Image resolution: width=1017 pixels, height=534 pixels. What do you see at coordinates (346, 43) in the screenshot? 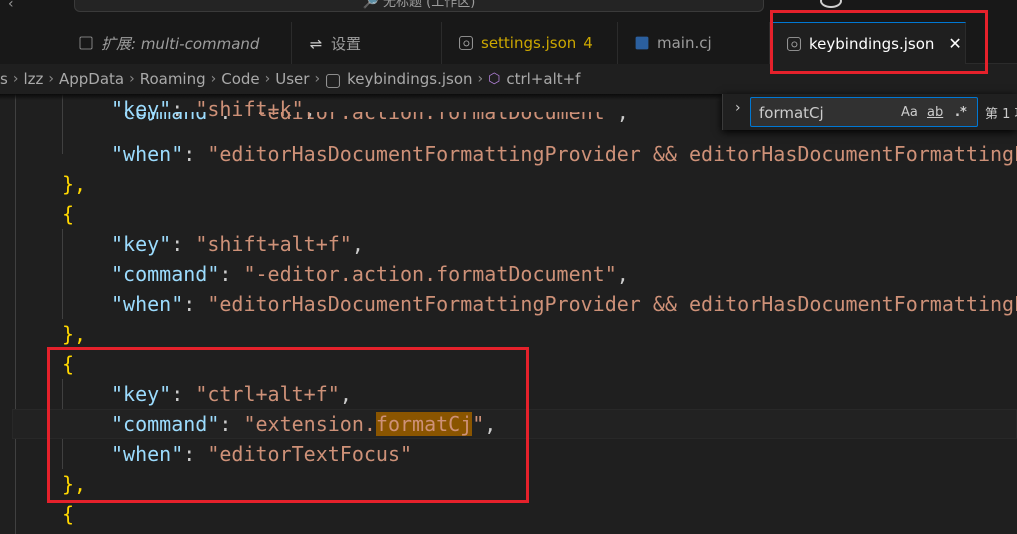
I see `tab-label: 设置` at bounding box center [346, 43].